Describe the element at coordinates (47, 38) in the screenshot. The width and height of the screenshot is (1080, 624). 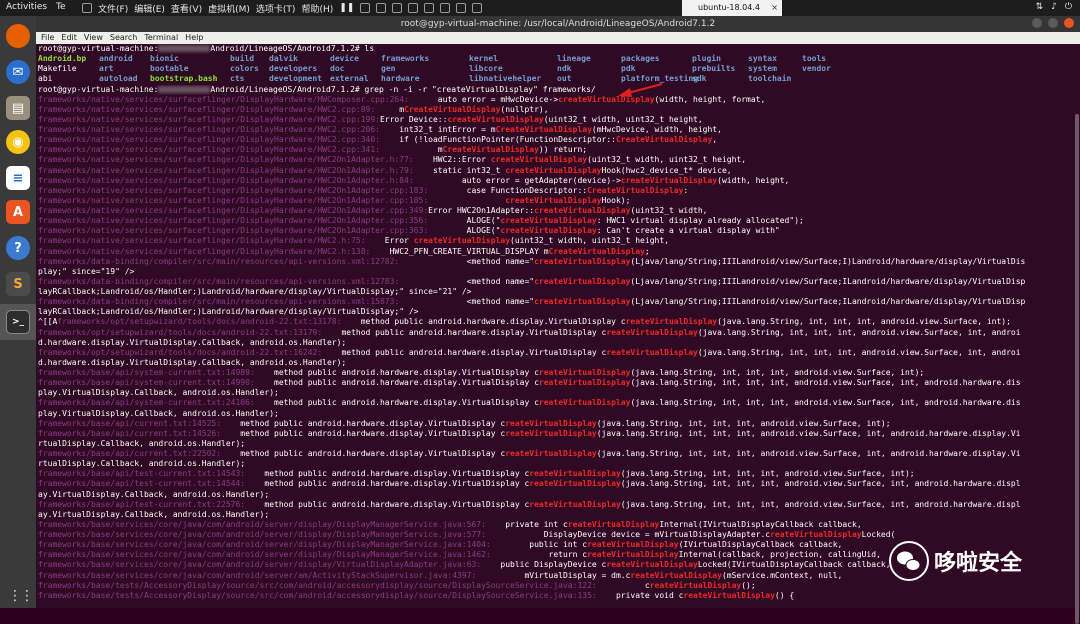
I see `menu-file: File` at that location.